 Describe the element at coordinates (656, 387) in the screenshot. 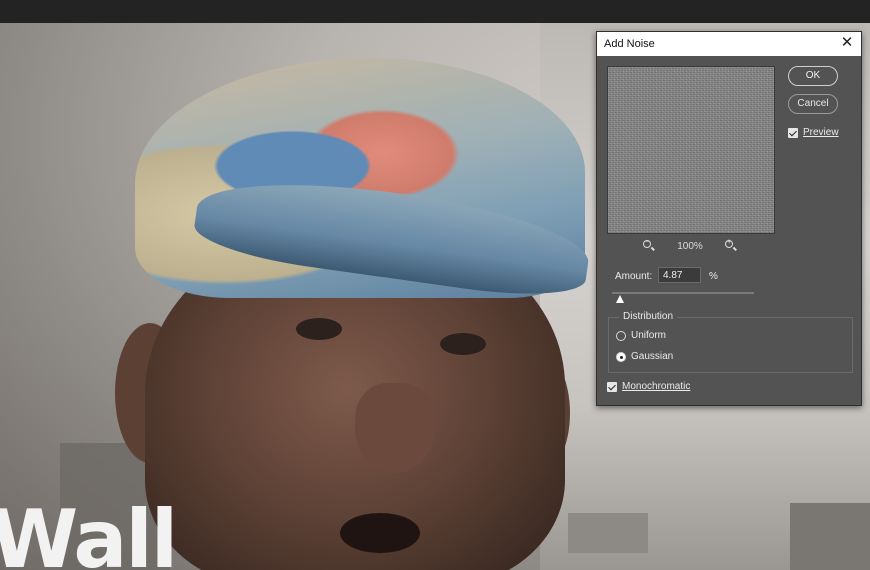

I see `monochromatic-label: Monochromatic` at that location.